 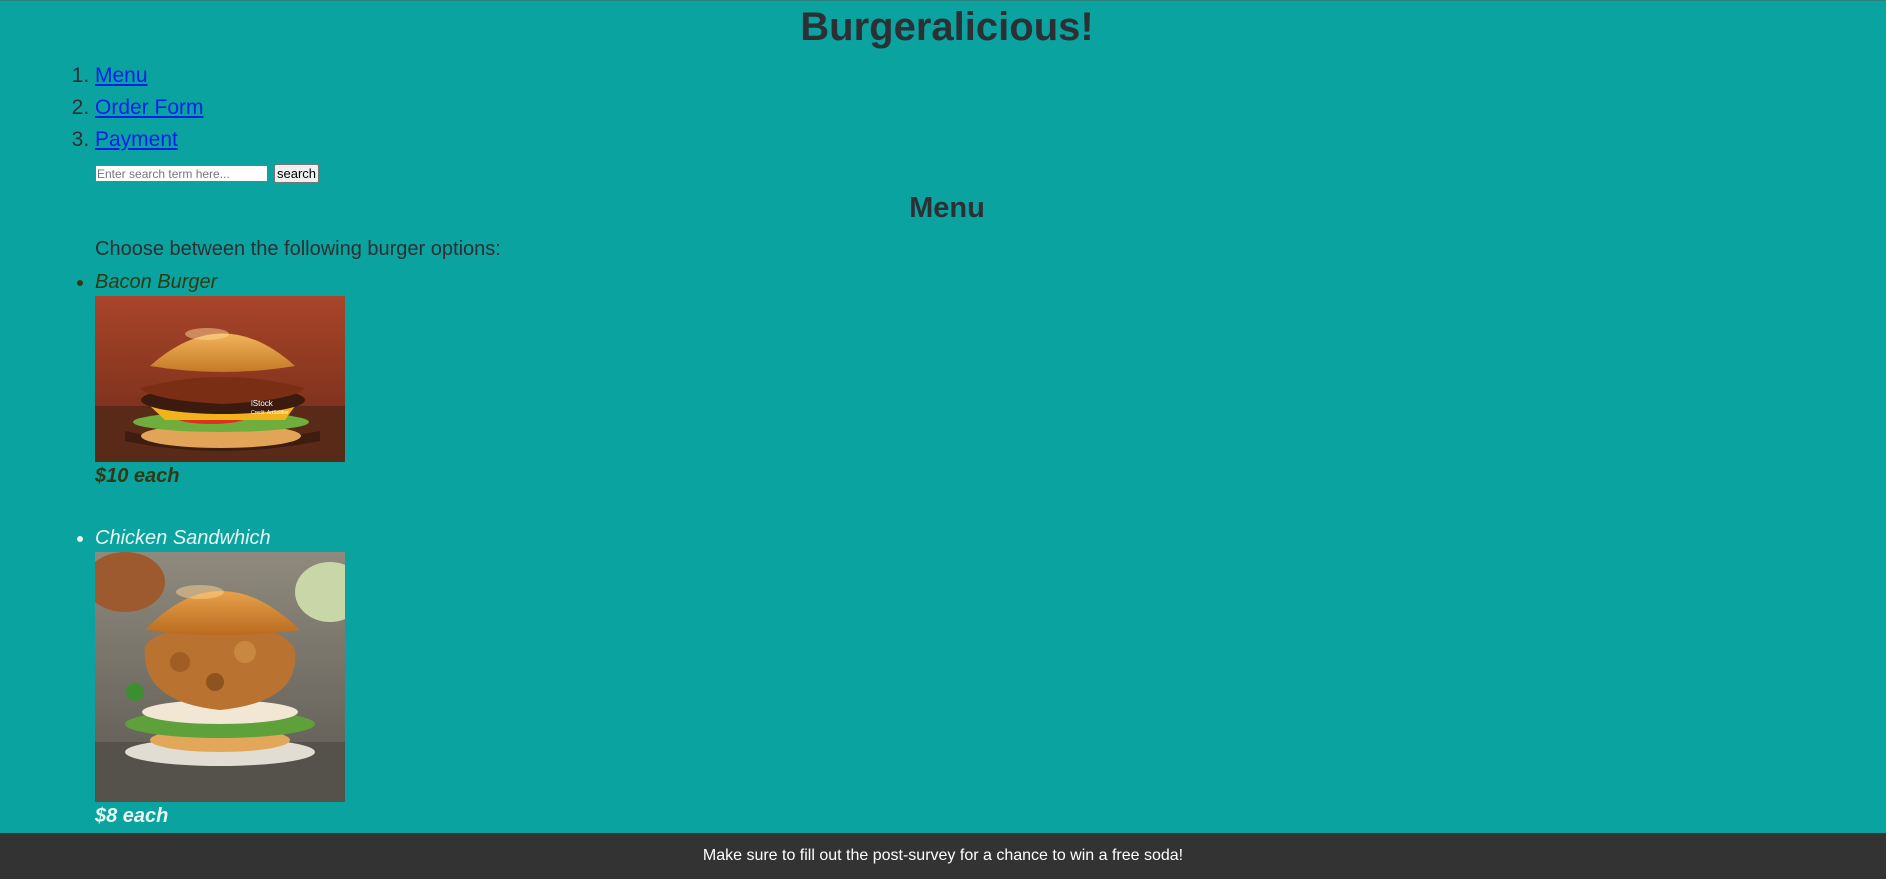 I want to click on nav-list: Menu Order Form Payment, so click(x=102, y=108).